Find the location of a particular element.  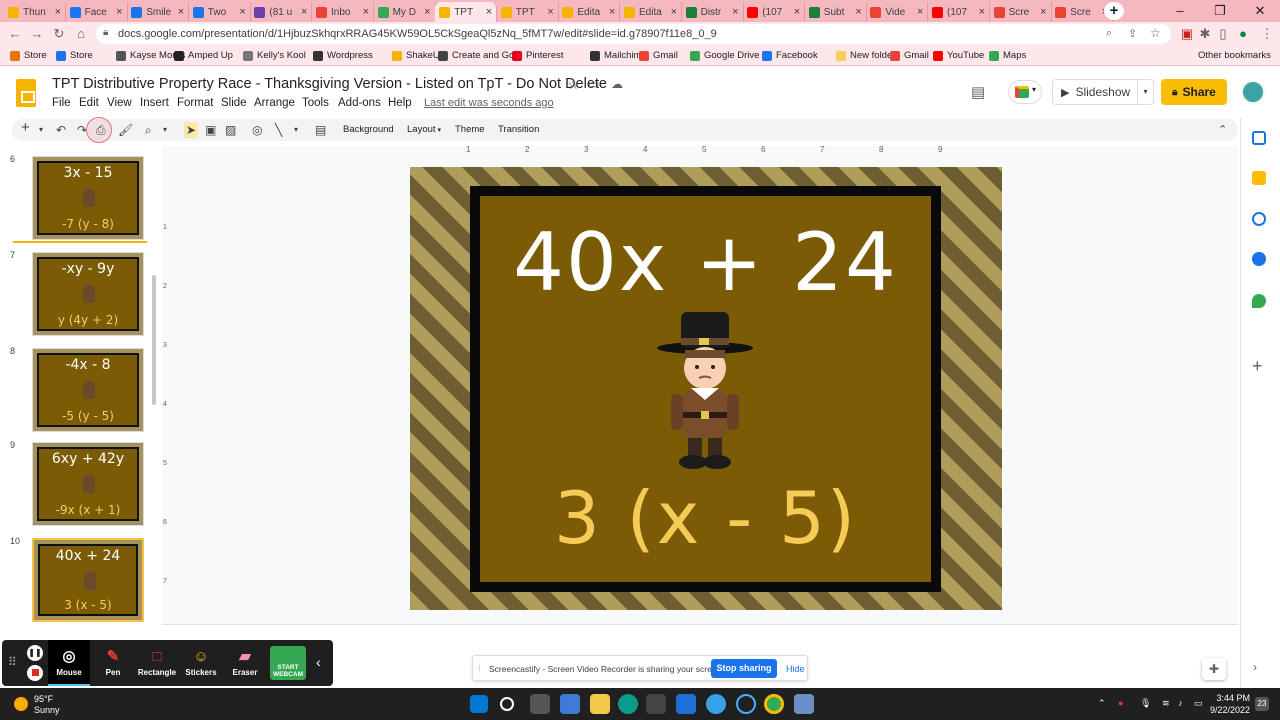

filmstrip-scrollbar is located at coordinates (154, 340).